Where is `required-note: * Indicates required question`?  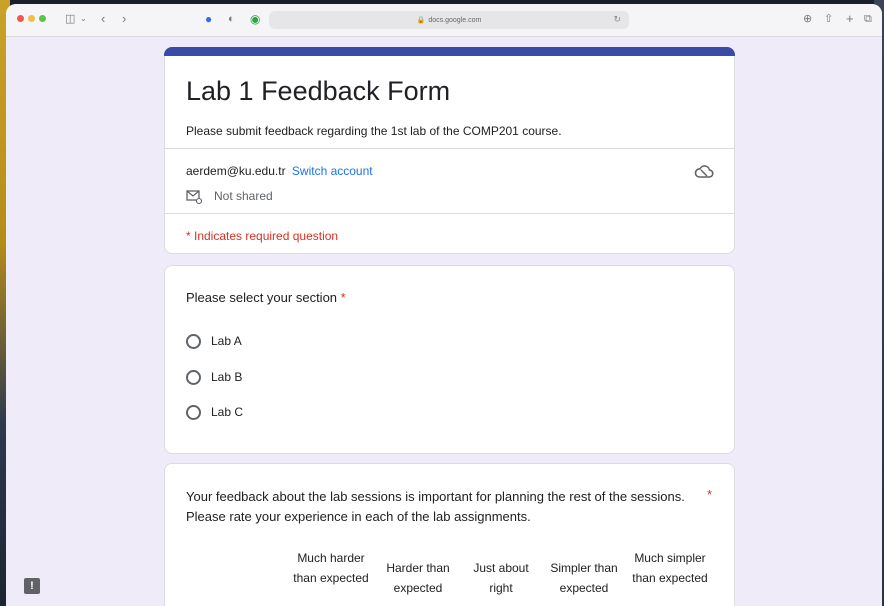 required-note: * Indicates required question is located at coordinates (262, 236).